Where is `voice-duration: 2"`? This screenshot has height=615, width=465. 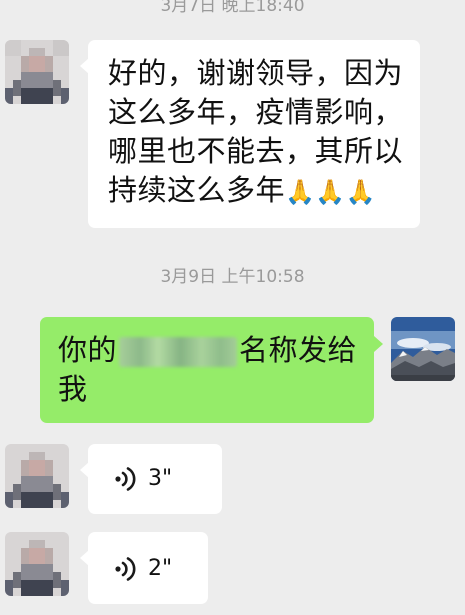 voice-duration: 2" is located at coordinates (160, 568).